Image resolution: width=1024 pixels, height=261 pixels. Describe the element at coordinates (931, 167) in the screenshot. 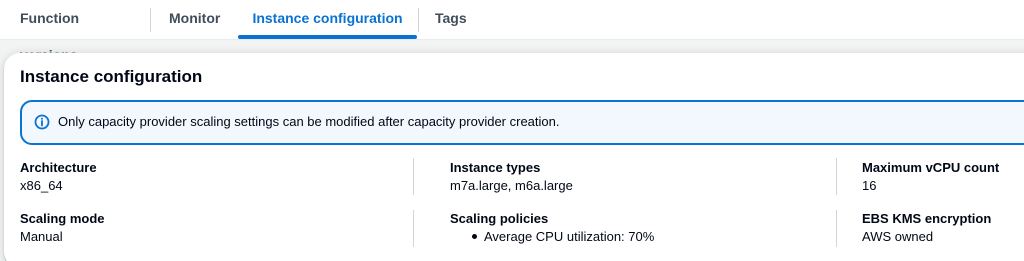

I see `max-vcpu-label: Maximum vCPU count` at that location.